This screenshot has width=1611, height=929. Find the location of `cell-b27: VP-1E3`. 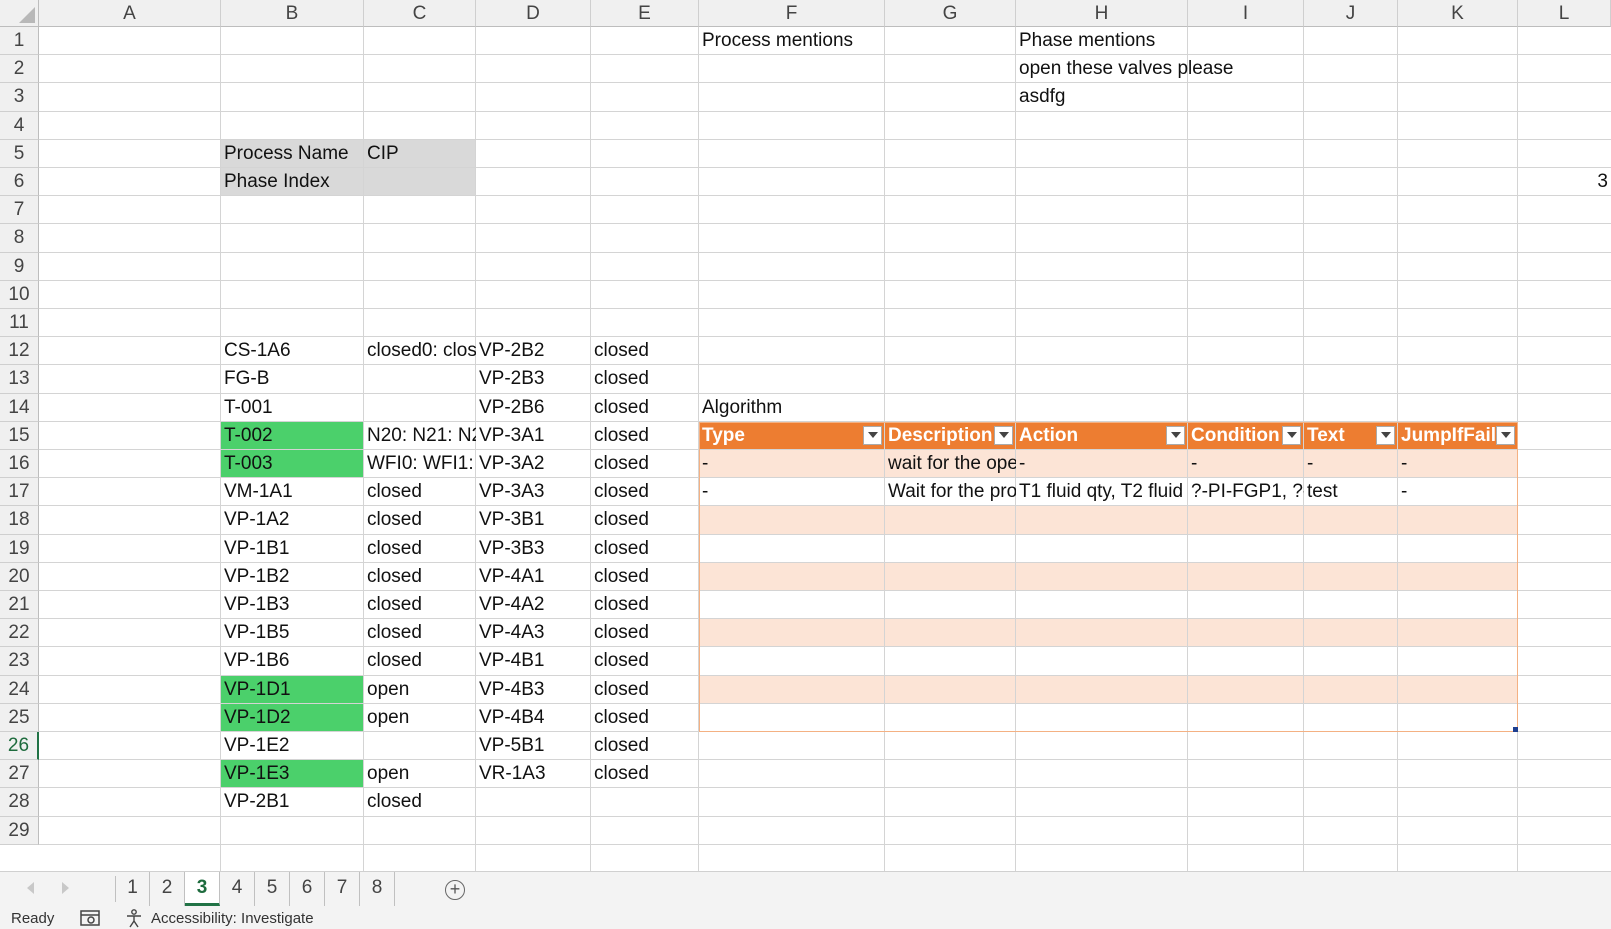

cell-b27: VP-1E3 is located at coordinates (292, 774).